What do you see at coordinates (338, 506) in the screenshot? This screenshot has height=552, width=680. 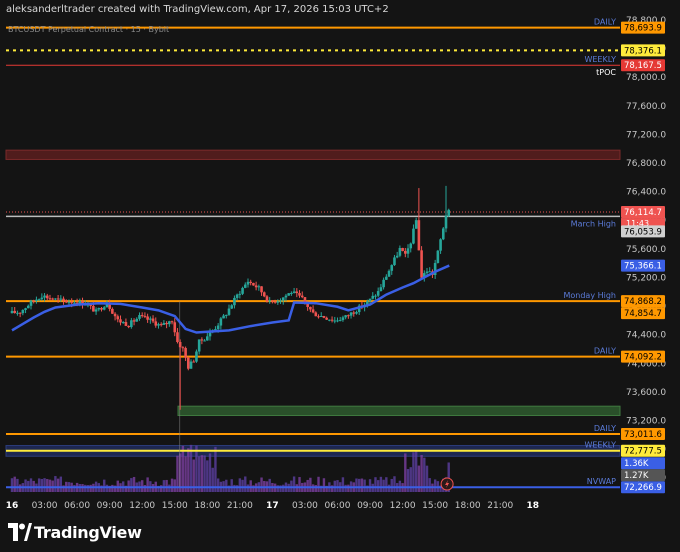 I see `x-tick-label: 06:00` at bounding box center [338, 506].